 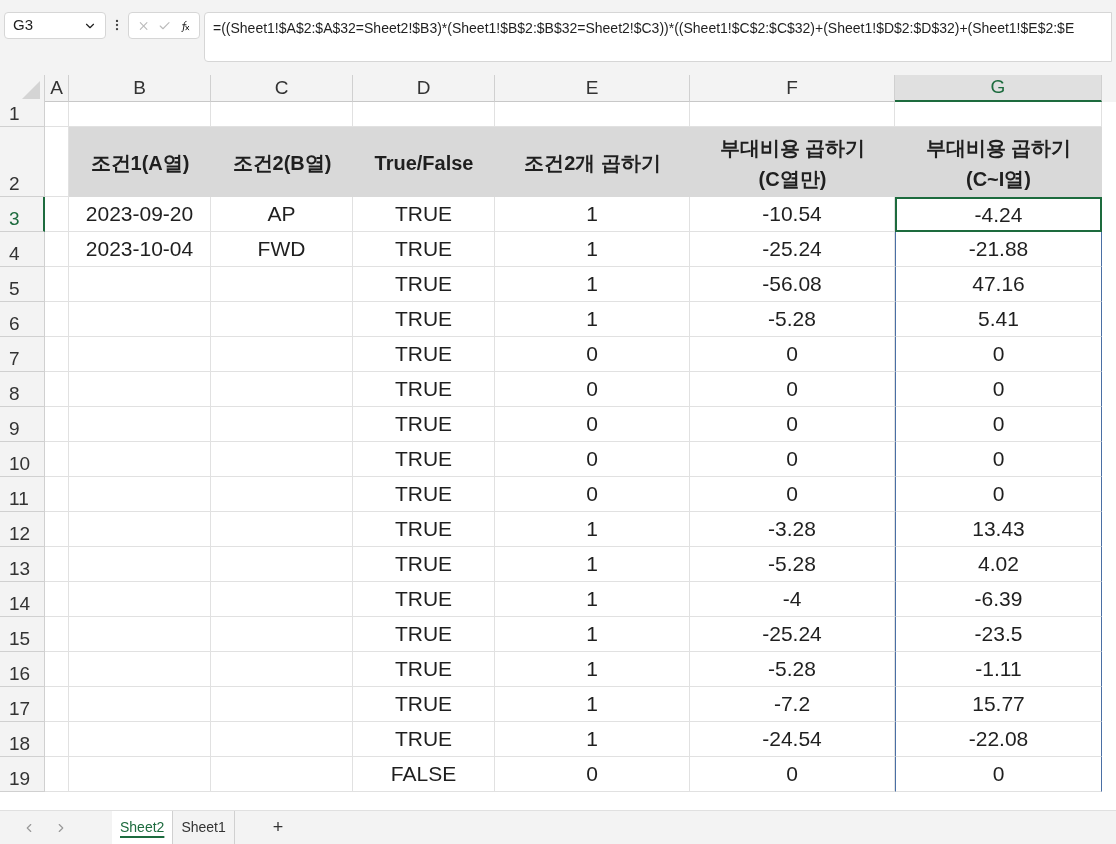 What do you see at coordinates (55, 25) in the screenshot?
I see `name-box: G3` at bounding box center [55, 25].